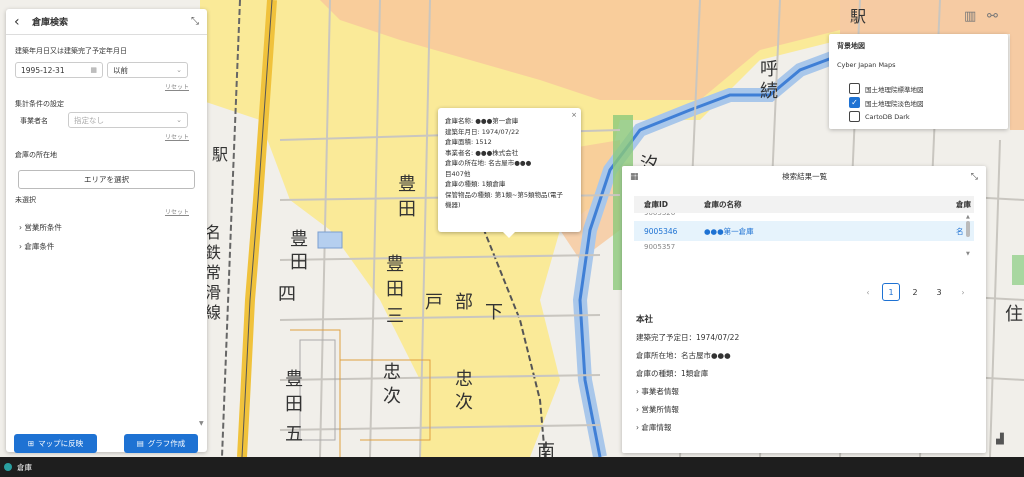  Describe the element at coordinates (482, 152) in the screenshot. I see `popup-line: 事業者名: ●●●株式会社` at that location.